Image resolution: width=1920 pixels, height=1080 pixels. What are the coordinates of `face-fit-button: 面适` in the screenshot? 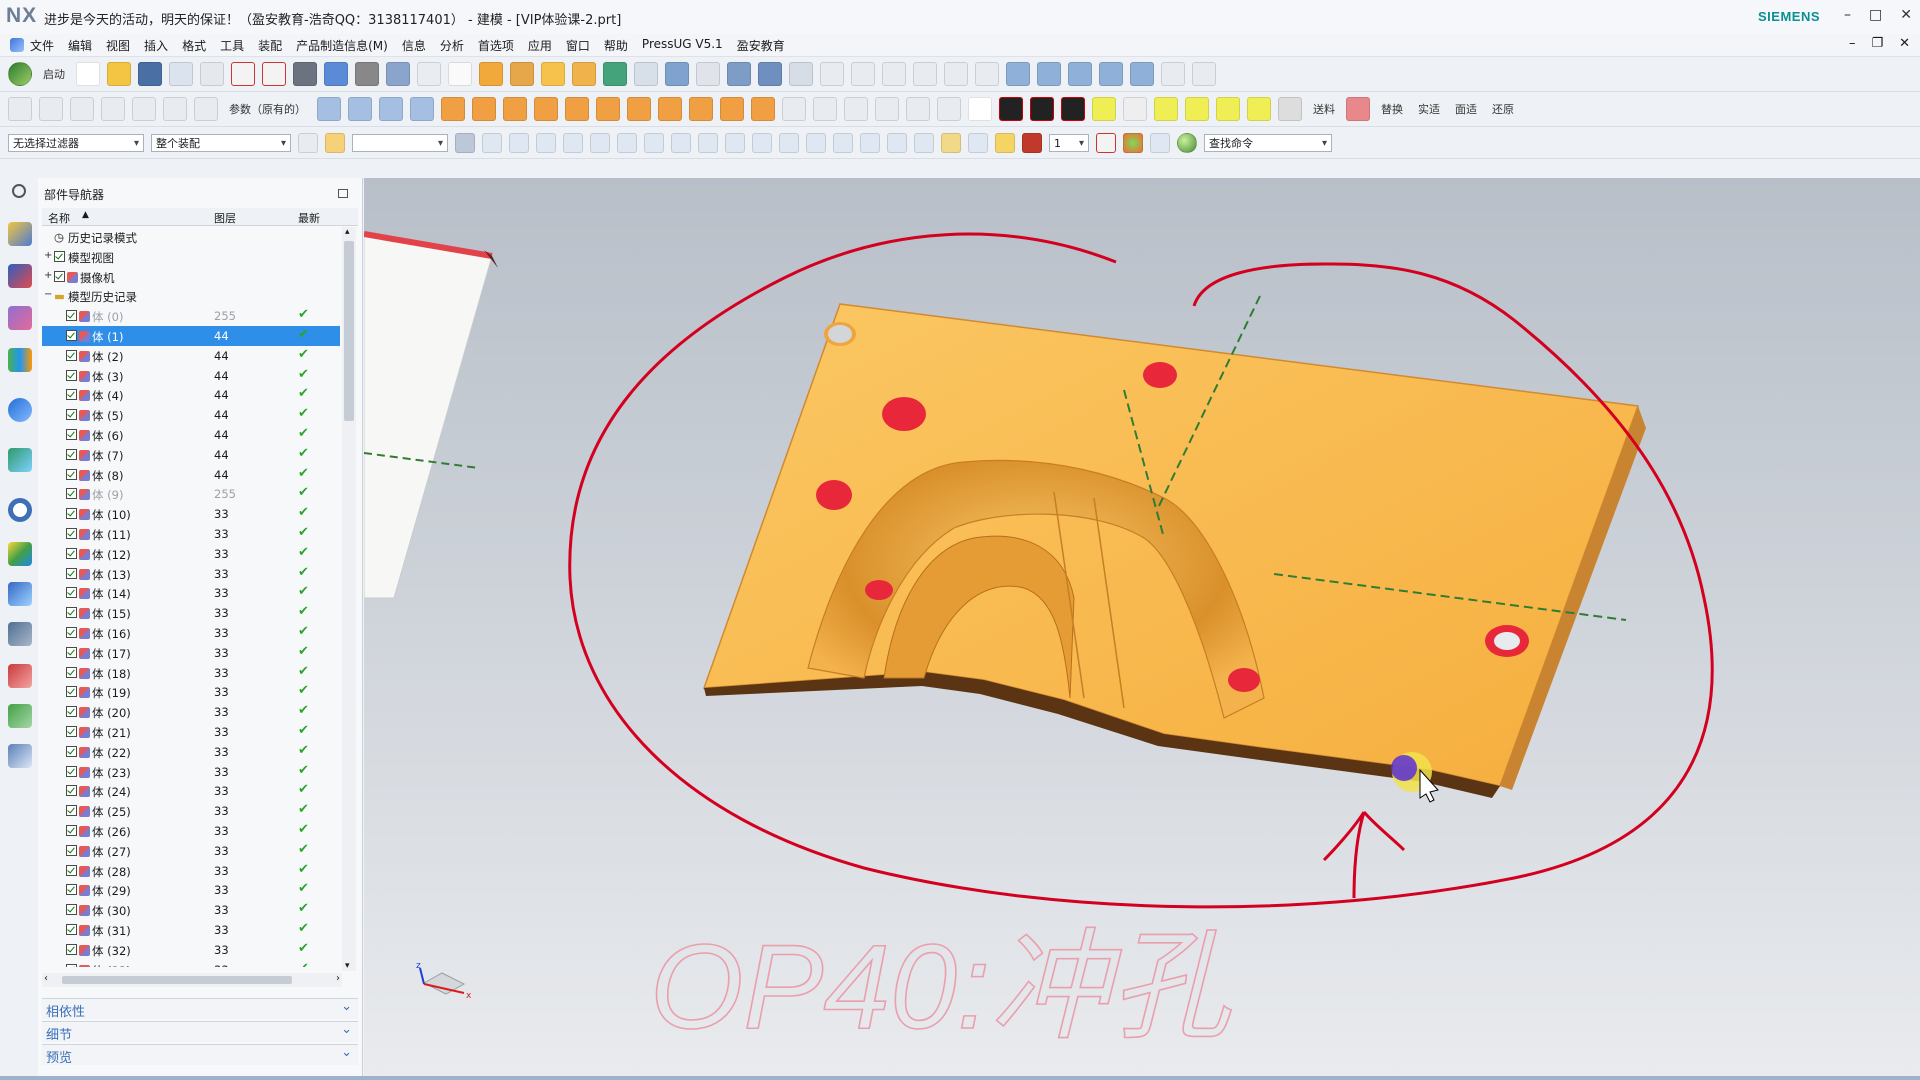 It's located at (1466, 109).